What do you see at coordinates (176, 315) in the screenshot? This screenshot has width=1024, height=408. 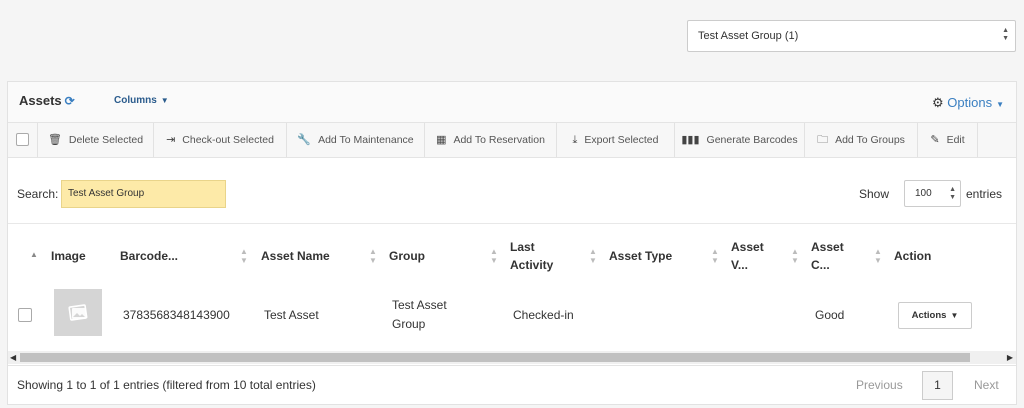 I see `cell-barcode: 3783568348143900` at bounding box center [176, 315].